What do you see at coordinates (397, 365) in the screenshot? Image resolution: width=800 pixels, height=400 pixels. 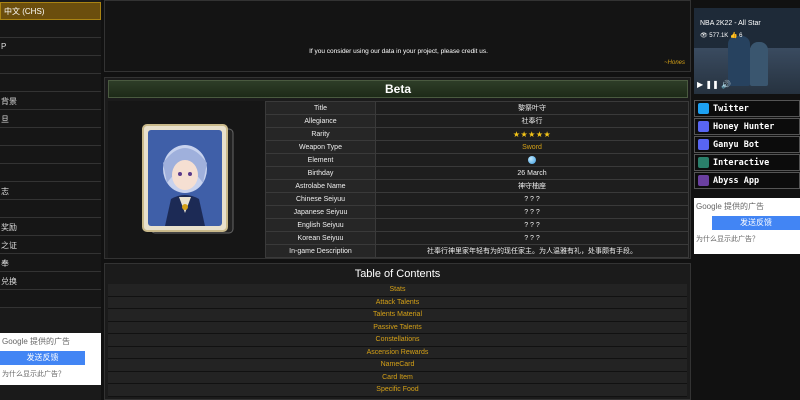 I see `toc-link: NameCard` at bounding box center [397, 365].